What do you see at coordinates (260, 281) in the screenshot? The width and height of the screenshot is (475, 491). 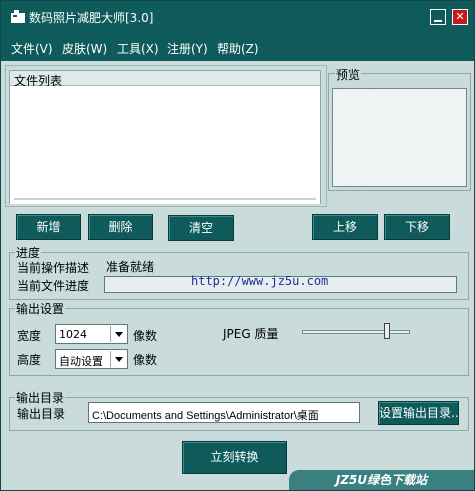 I see `watermark-url: http://www.jz5u.com` at bounding box center [260, 281].